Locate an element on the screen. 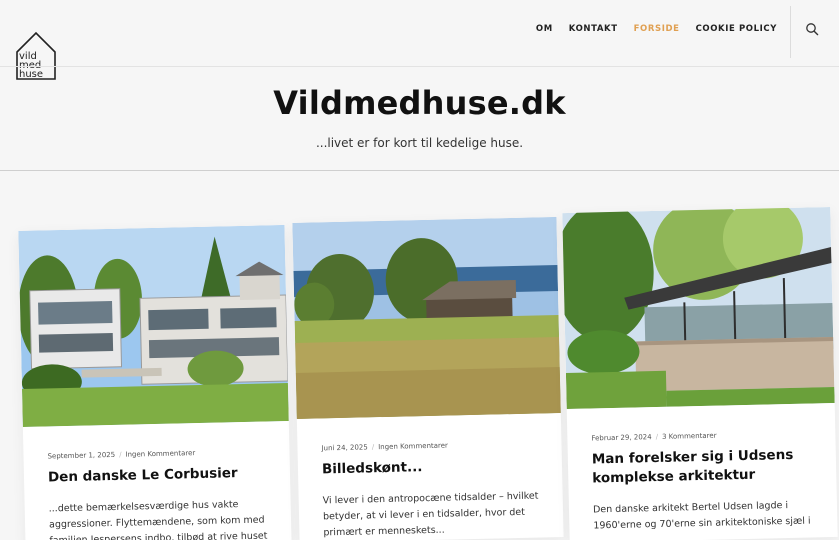  nav-item-forside: FORSIDE is located at coordinates (657, 29).